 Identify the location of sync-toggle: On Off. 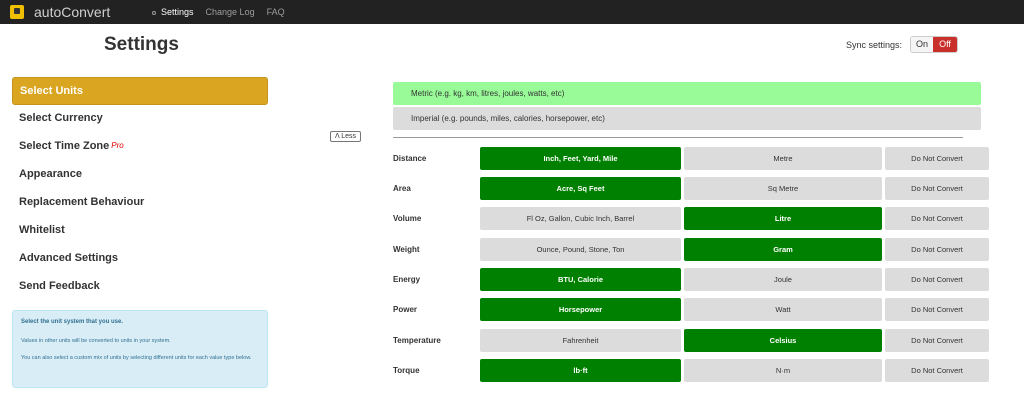
(934, 44).